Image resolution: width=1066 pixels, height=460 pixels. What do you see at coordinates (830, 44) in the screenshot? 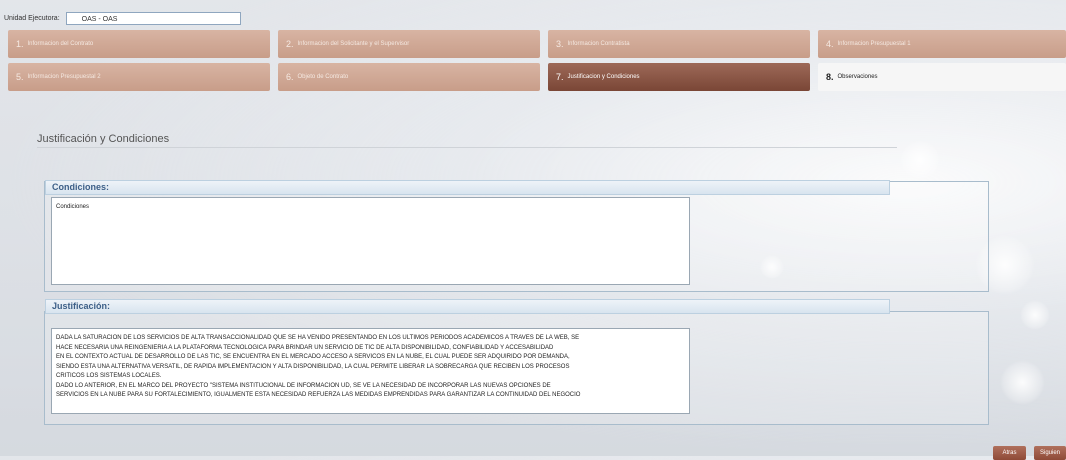
I see `tab-number: 4.` at bounding box center [830, 44].